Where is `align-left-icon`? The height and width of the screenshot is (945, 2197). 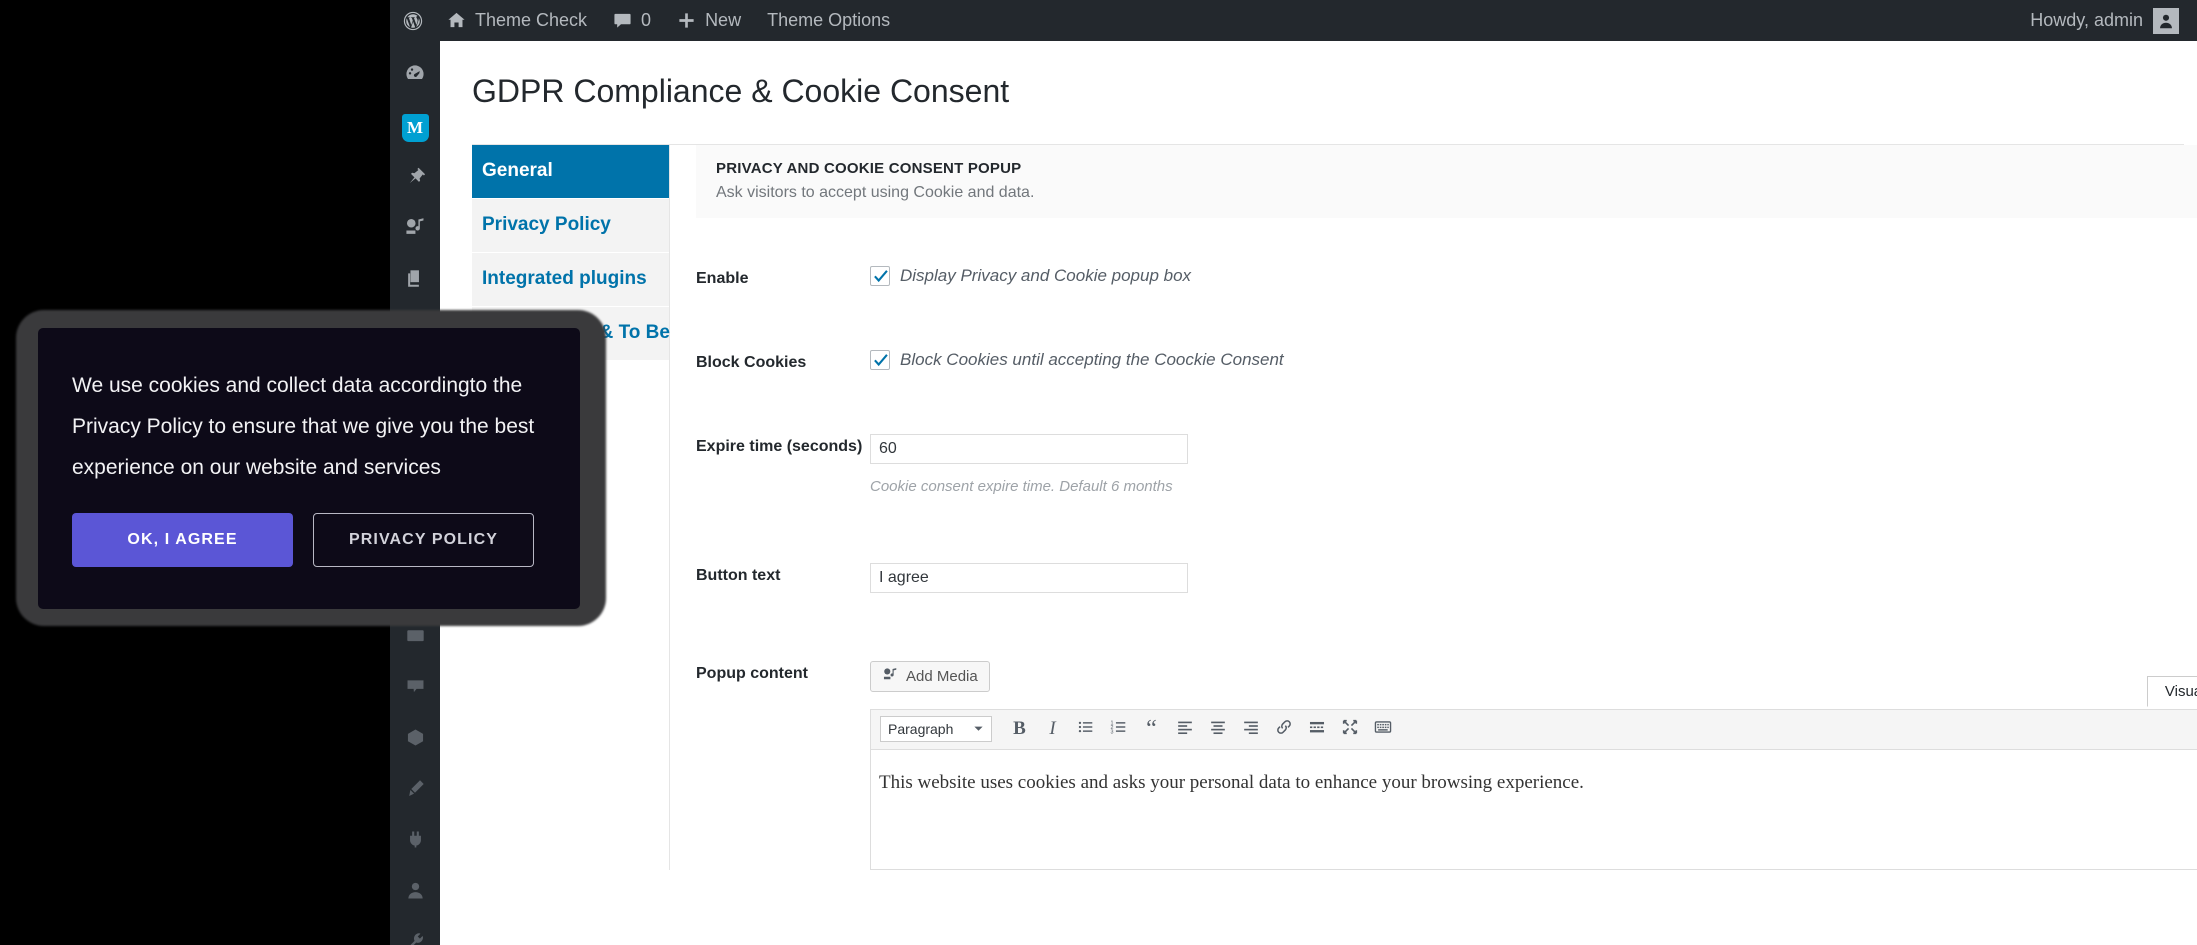 align-left-icon is located at coordinates (1185, 729).